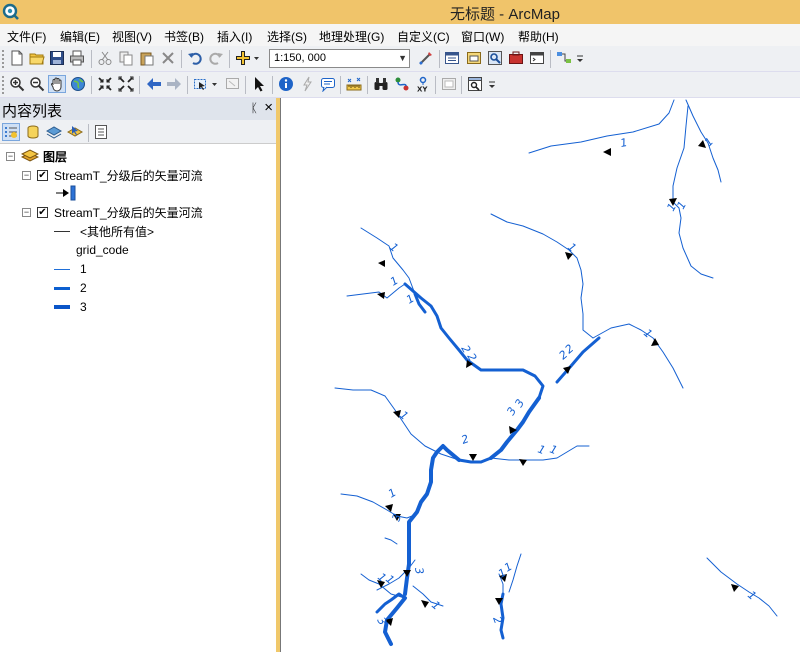  What do you see at coordinates (482, 36) in the screenshot?
I see `menu-window: 窗口(W)` at bounding box center [482, 36].